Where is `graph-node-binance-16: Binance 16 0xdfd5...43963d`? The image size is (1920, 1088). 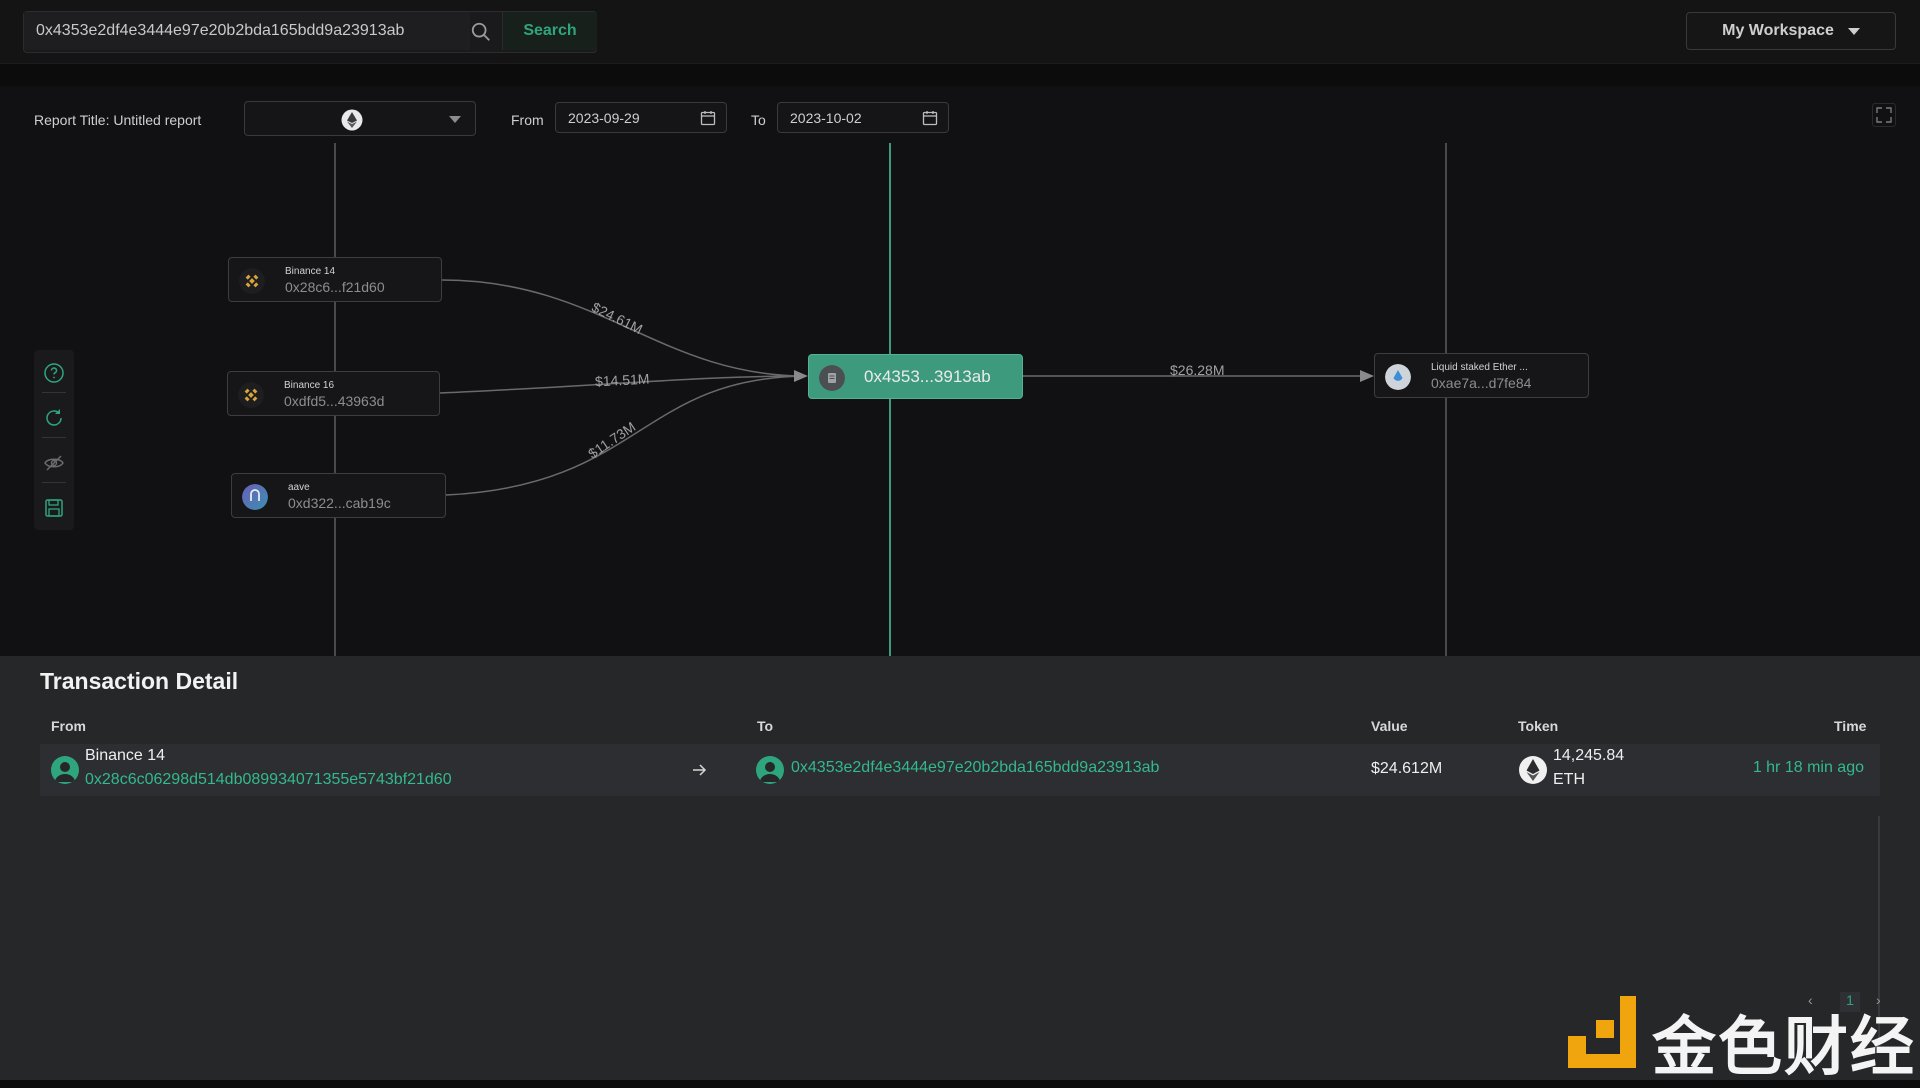
graph-node-binance-16: Binance 16 0xdfd5...43963d is located at coordinates (333, 393).